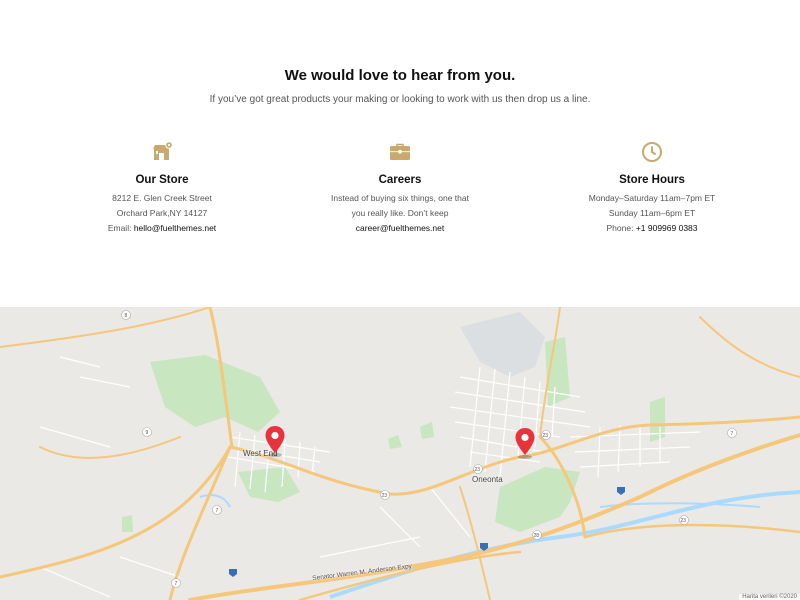 The image size is (800, 600). I want to click on careers-email-link: career@fuelthemes.net, so click(400, 228).